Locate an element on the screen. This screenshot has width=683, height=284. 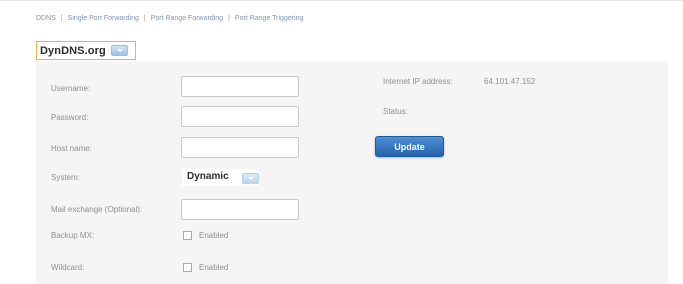
username-input is located at coordinates (240, 86).